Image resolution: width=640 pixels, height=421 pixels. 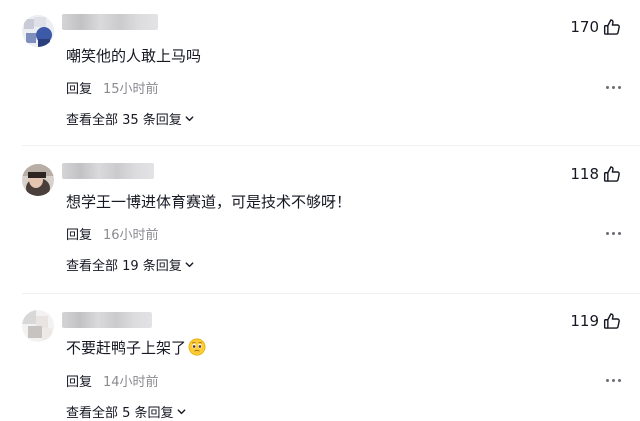 I want to click on view-replies-button: 查看全部 5 条回复, so click(x=126, y=411).